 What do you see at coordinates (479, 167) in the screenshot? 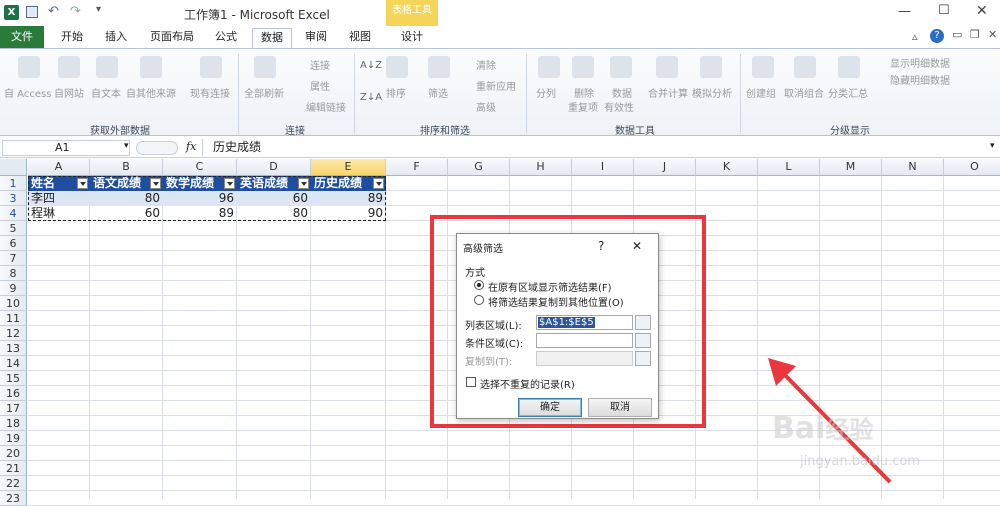
I see `column-header: G` at bounding box center [479, 167].